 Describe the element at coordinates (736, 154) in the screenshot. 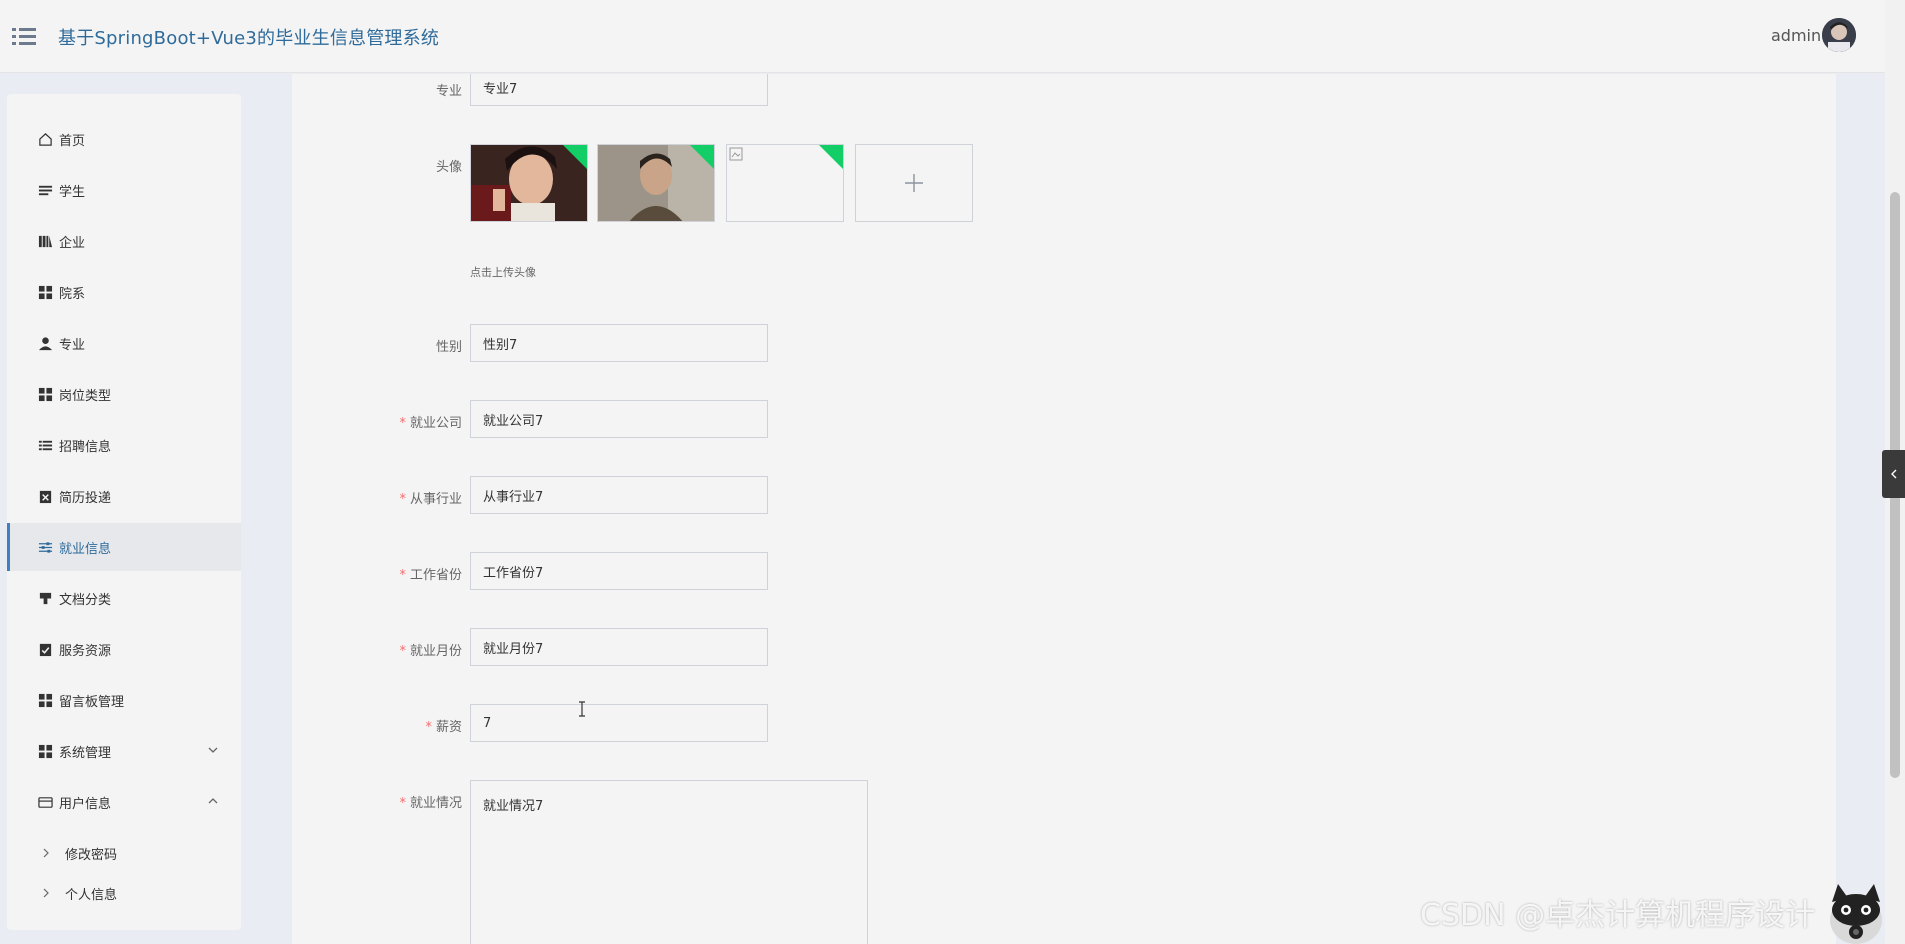

I see `broken-image-icon` at that location.